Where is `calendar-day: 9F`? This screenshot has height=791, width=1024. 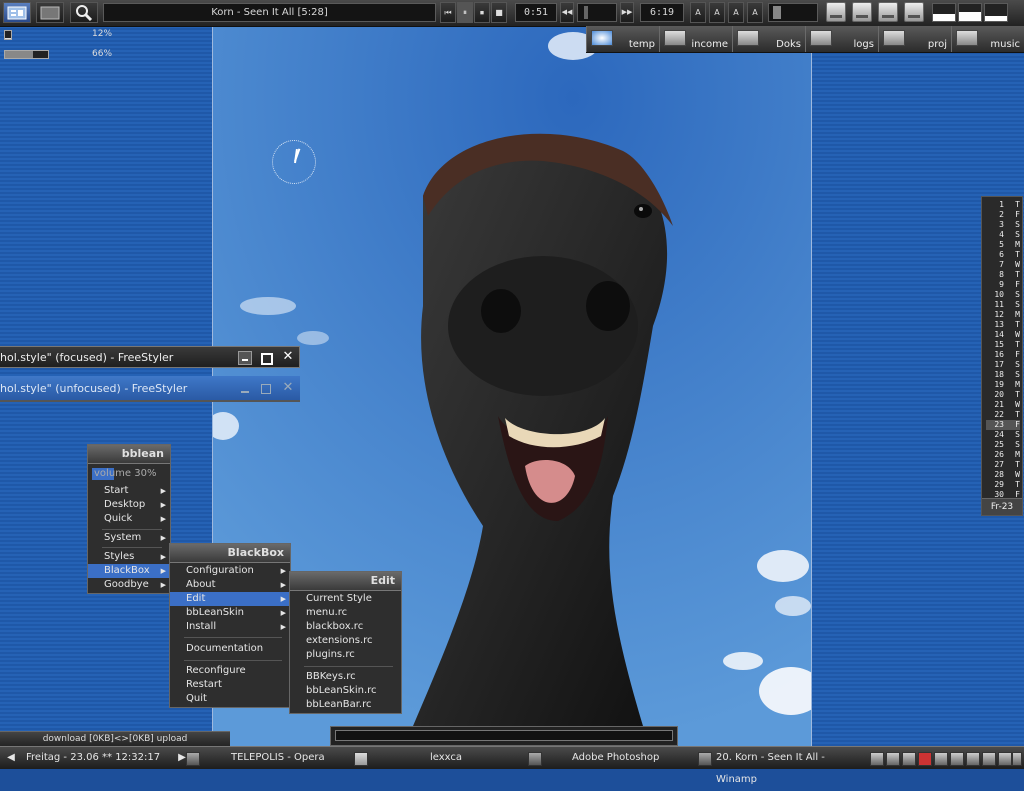
calendar-day: 9F is located at coordinates (1003, 285).